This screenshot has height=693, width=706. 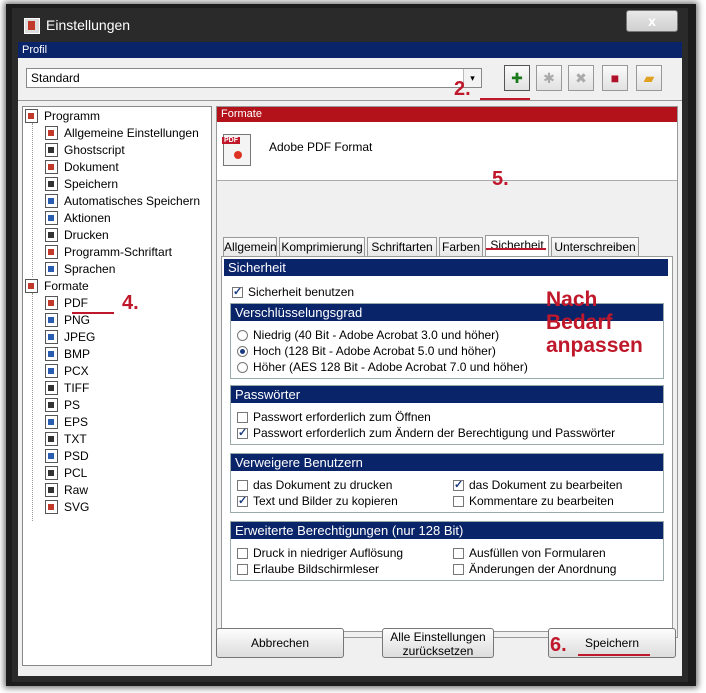 What do you see at coordinates (66, 490) in the screenshot?
I see `tree-item-raw: Raw` at bounding box center [66, 490].